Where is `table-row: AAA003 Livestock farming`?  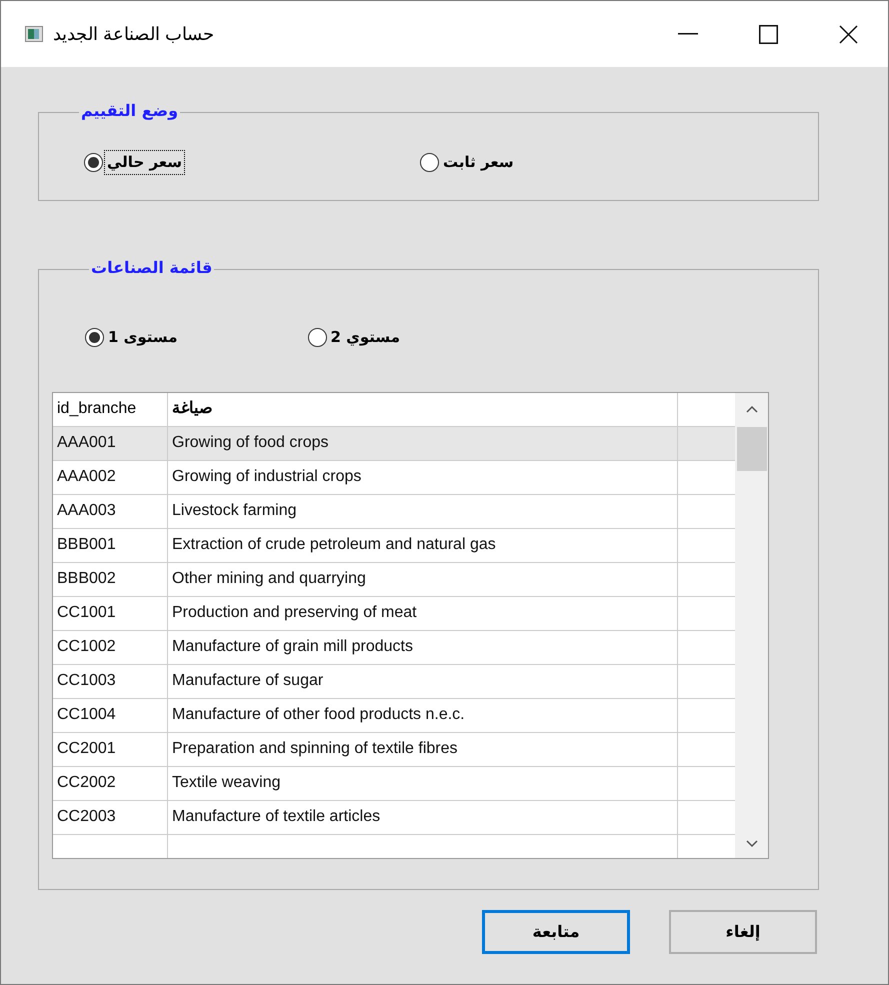 table-row: AAA003 Livestock farming is located at coordinates (394, 511).